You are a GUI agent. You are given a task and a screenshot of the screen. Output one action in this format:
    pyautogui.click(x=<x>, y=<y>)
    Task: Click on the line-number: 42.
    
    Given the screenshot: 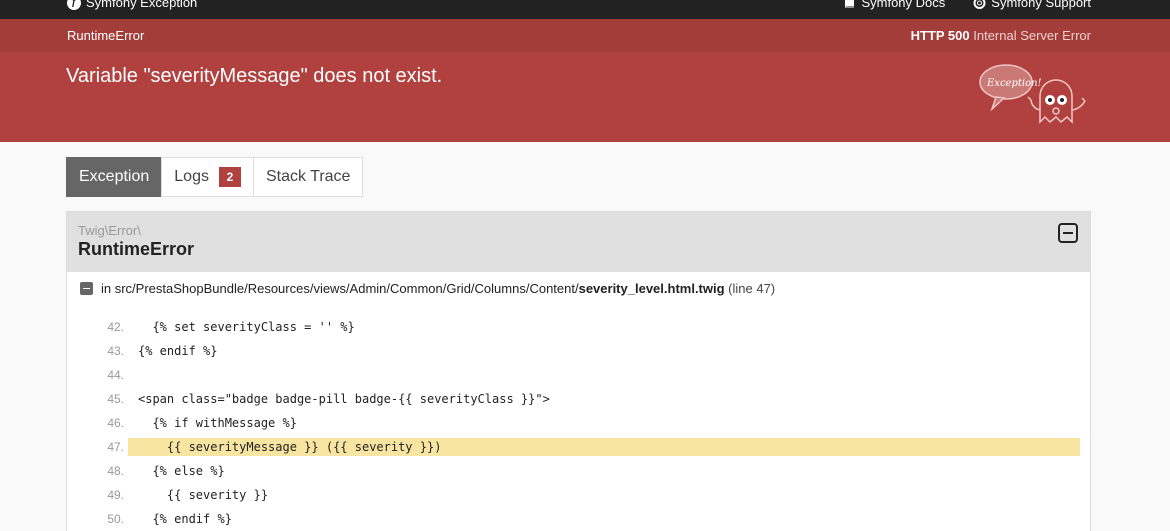 What is the action you would take?
    pyautogui.click(x=115, y=327)
    